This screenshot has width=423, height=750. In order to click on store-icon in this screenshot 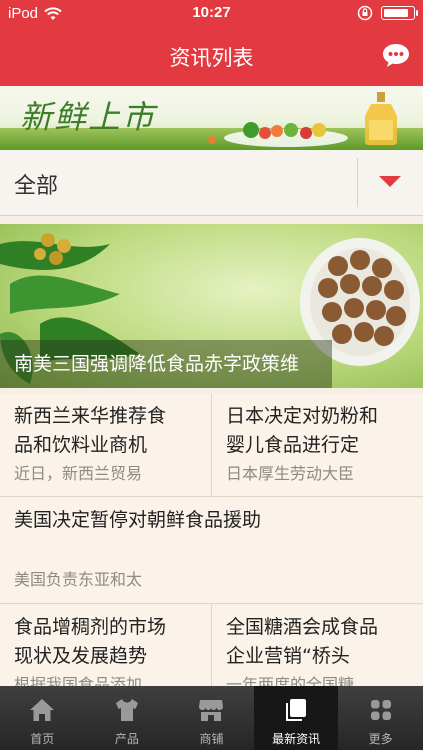, I will do `click(211, 710)`.